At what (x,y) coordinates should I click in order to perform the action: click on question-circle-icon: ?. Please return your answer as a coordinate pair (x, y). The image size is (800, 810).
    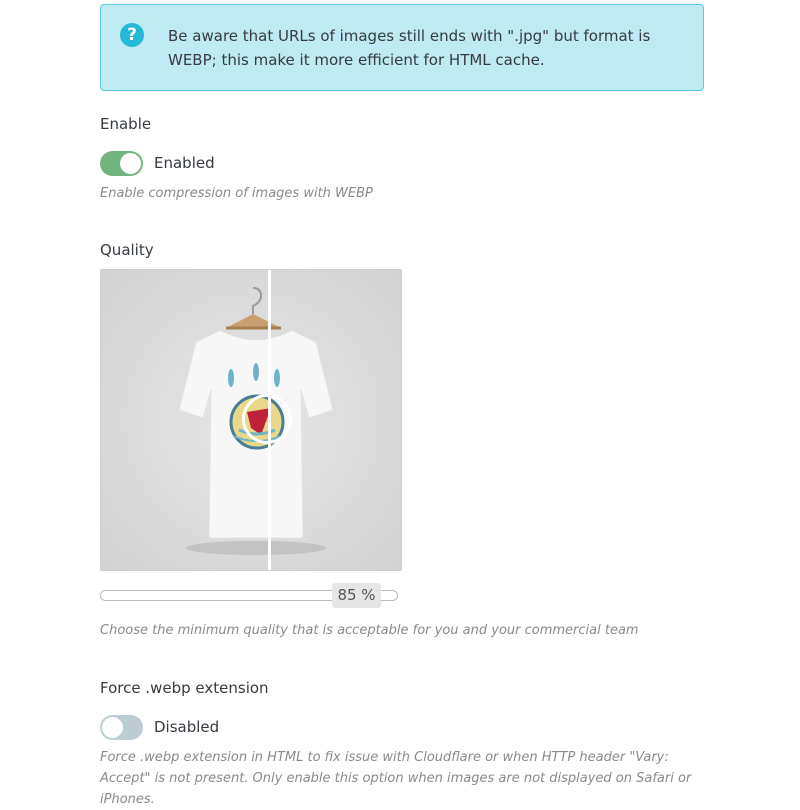
    Looking at the image, I should click on (132, 35).